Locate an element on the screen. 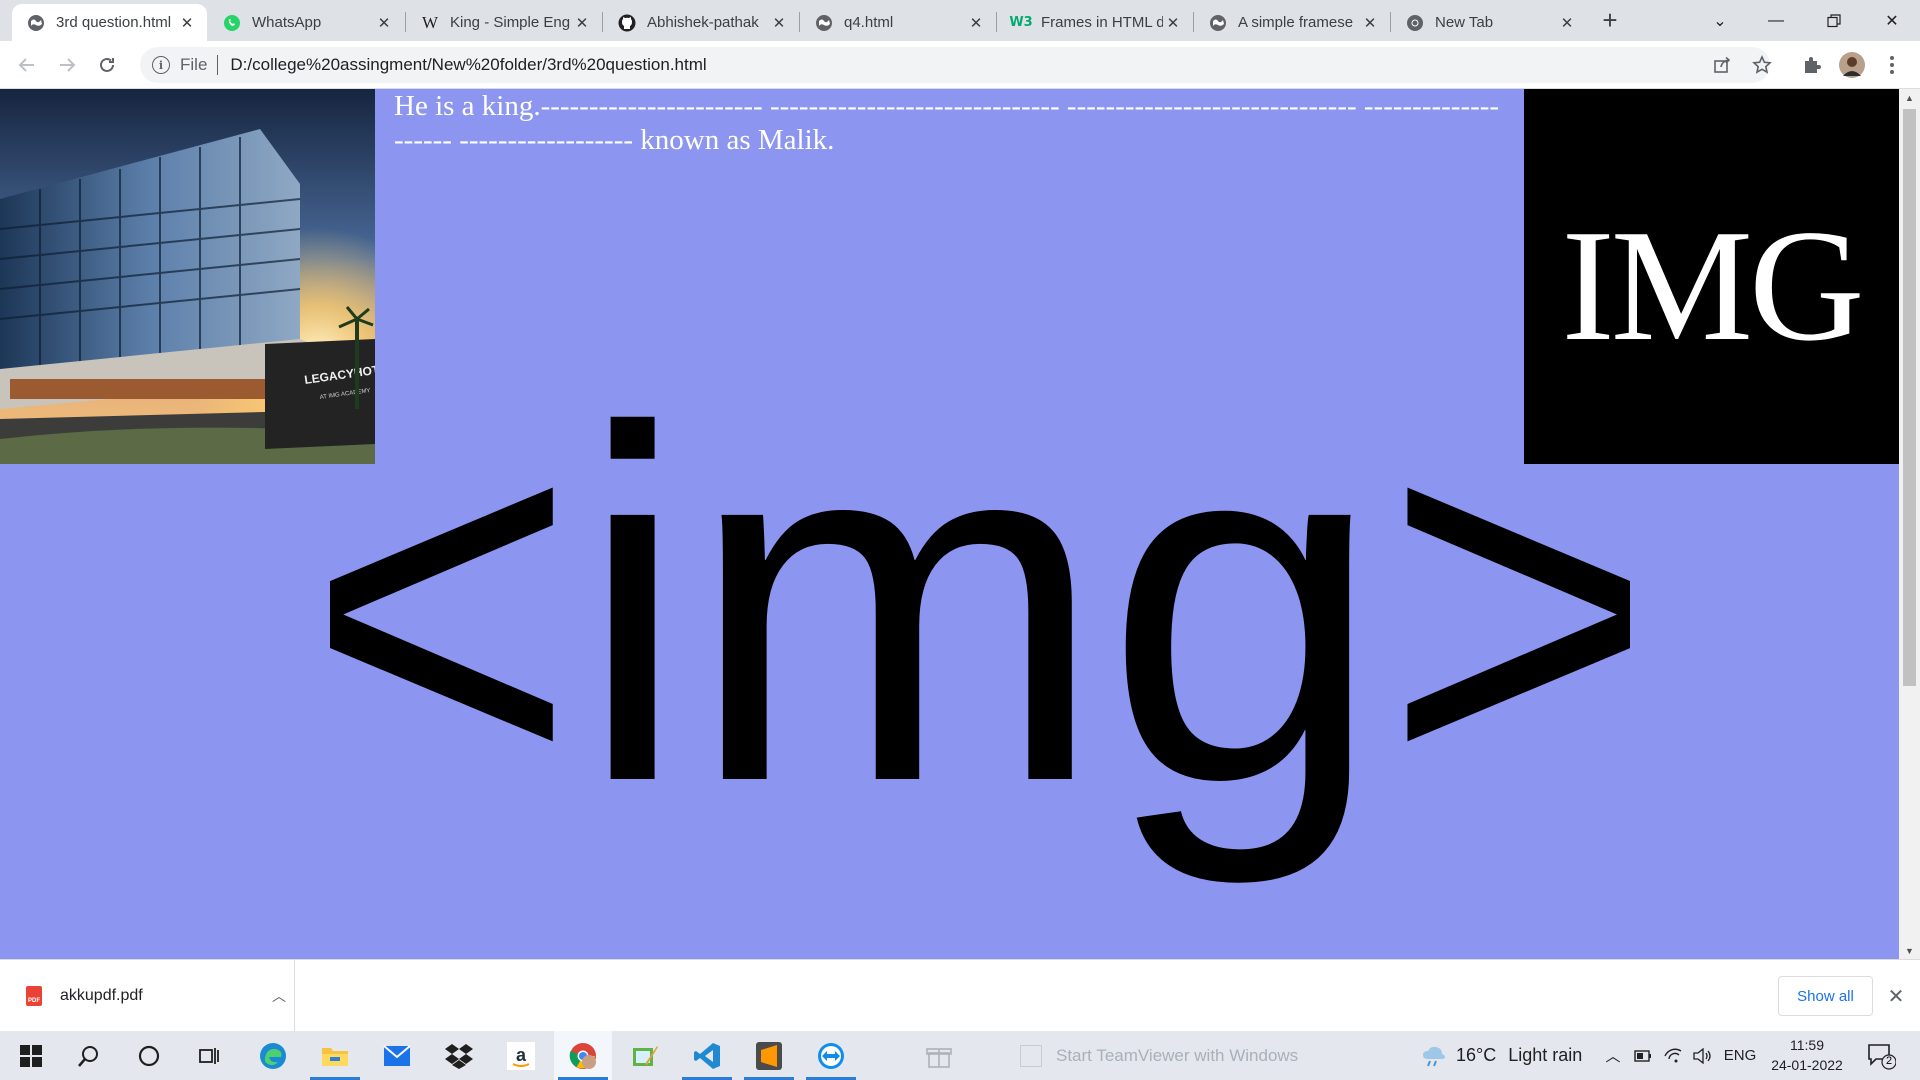 Image resolution: width=1920 pixels, height=1080 pixels. tab-frames-w3schools: W3 Frames in HTML d ✕ is located at coordinates (1095, 22).